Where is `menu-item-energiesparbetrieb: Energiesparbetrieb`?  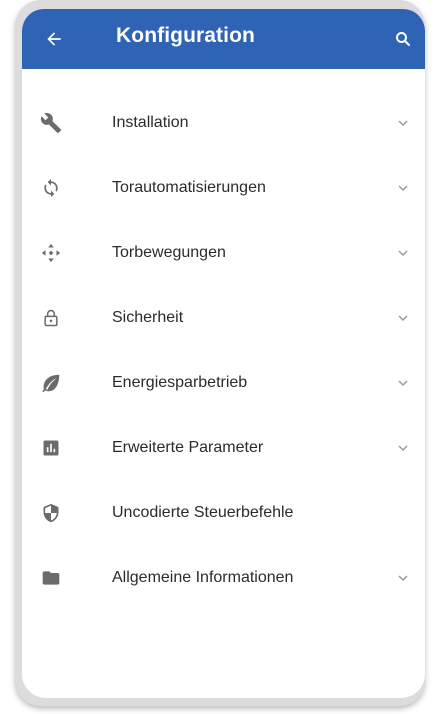
menu-item-energiesparbetrieb: Energiesparbetrieb is located at coordinates (223, 382).